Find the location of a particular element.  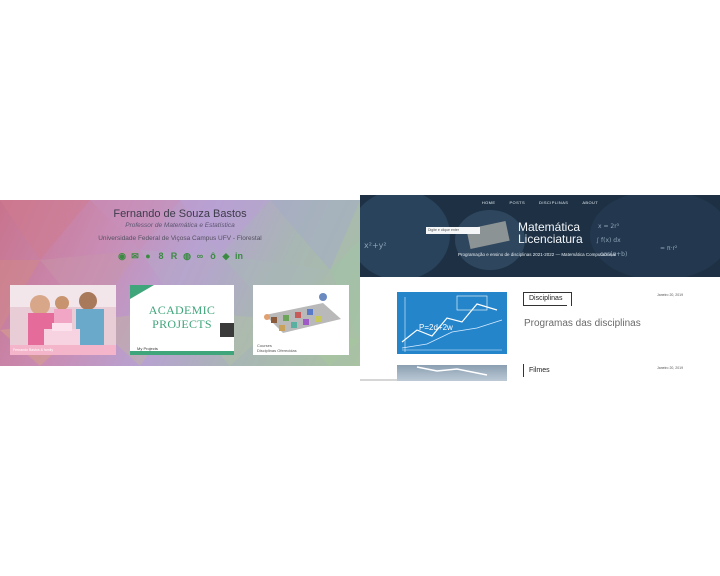

projects-caption: My Projects is located at coordinates (147, 348).